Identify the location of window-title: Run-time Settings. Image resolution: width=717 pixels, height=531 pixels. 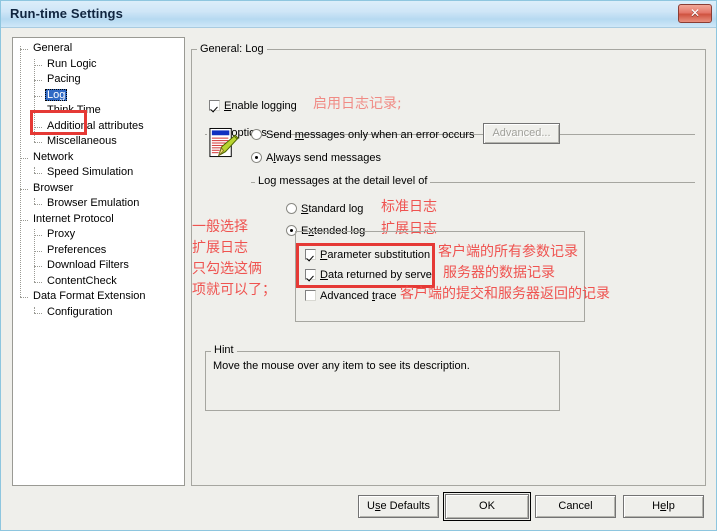
(66, 13).